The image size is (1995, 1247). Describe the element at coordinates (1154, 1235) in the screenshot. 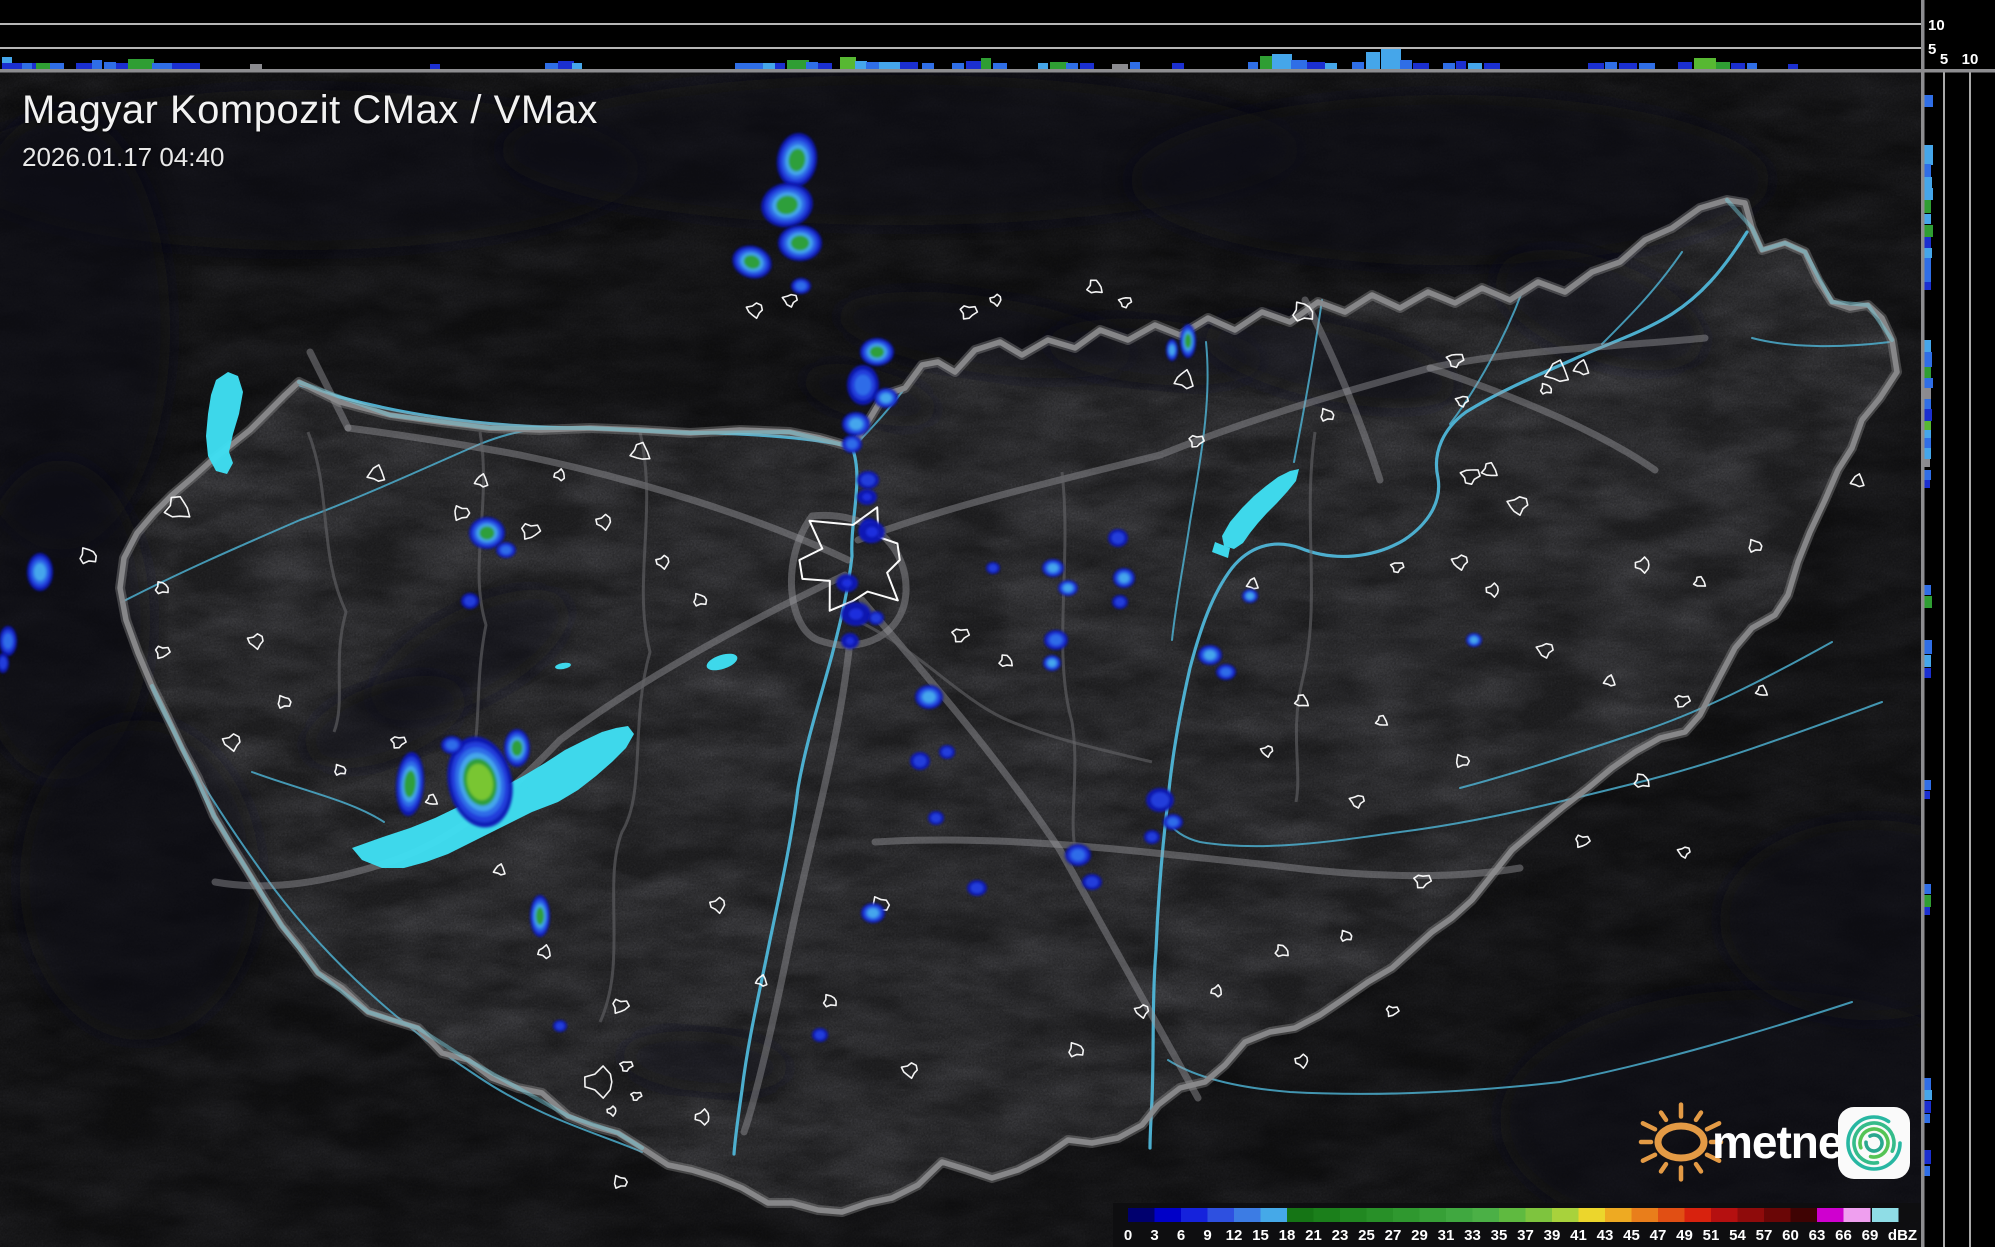

I see `colorbar-tick-label: 3` at that location.